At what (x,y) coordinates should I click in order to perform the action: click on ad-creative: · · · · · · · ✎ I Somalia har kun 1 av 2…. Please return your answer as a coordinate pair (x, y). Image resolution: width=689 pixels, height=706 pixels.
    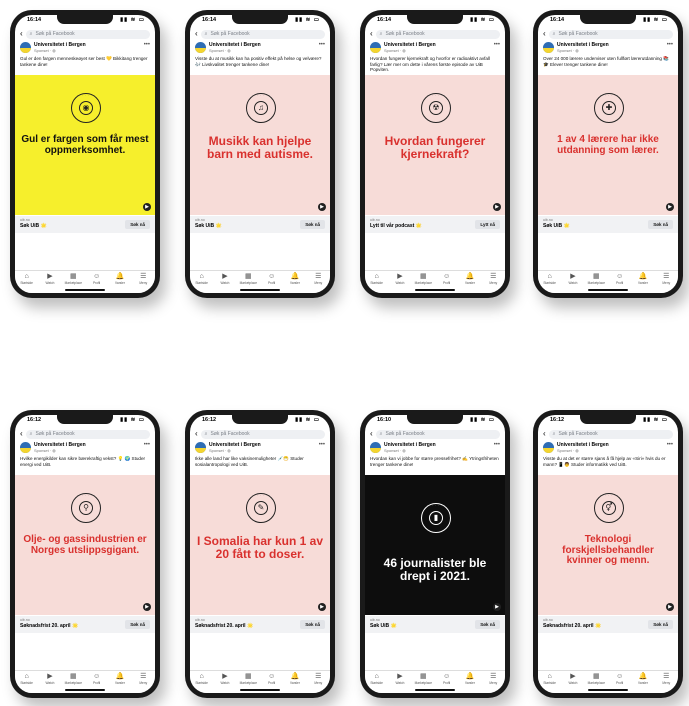
    Looking at the image, I should click on (260, 545).